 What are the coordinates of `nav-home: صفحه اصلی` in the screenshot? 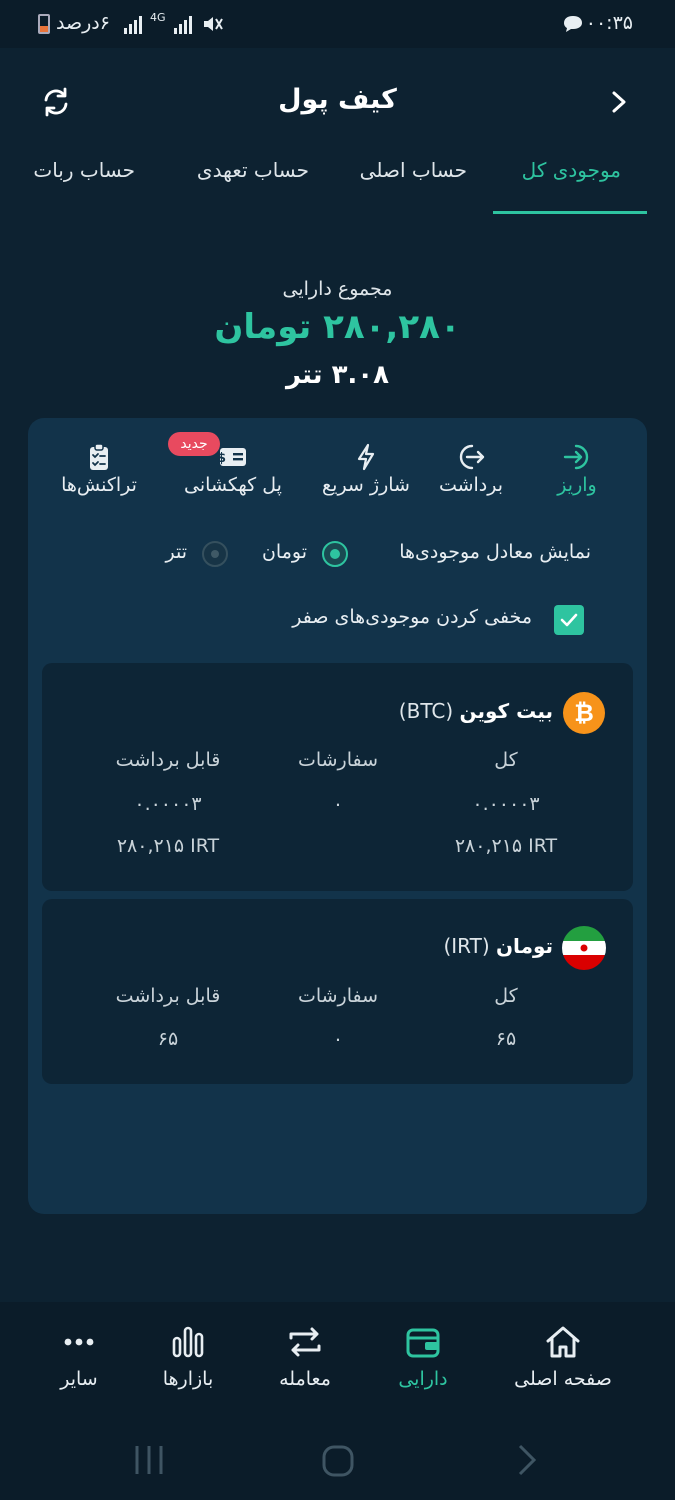 It's located at (563, 1356).